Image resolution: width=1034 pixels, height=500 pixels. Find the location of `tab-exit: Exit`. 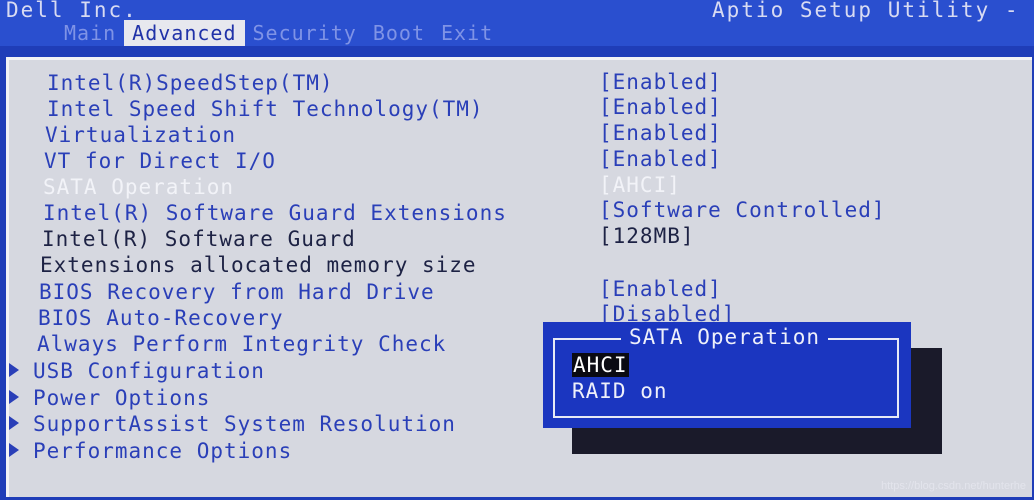

tab-exit: Exit is located at coordinates (467, 33).